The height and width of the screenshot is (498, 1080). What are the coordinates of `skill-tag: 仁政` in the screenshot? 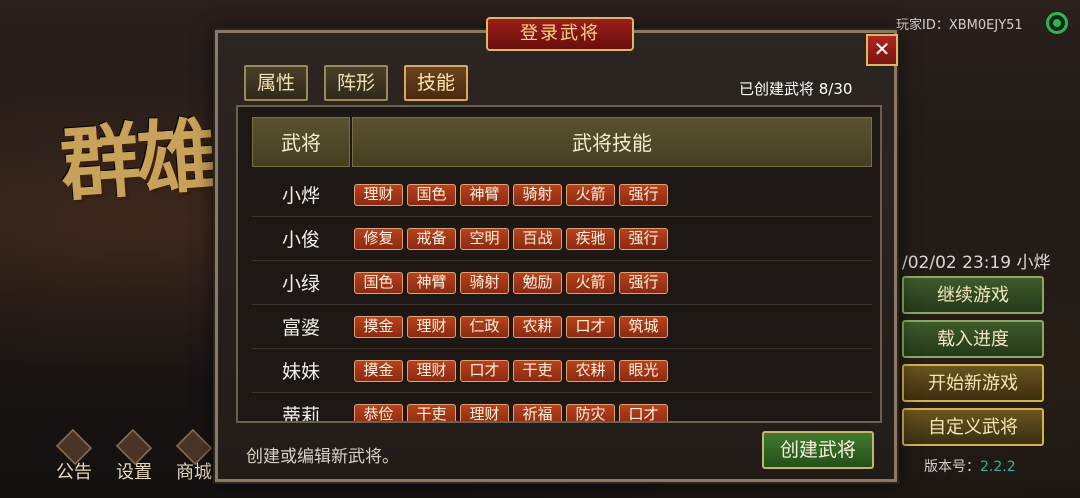 It's located at (484, 326).